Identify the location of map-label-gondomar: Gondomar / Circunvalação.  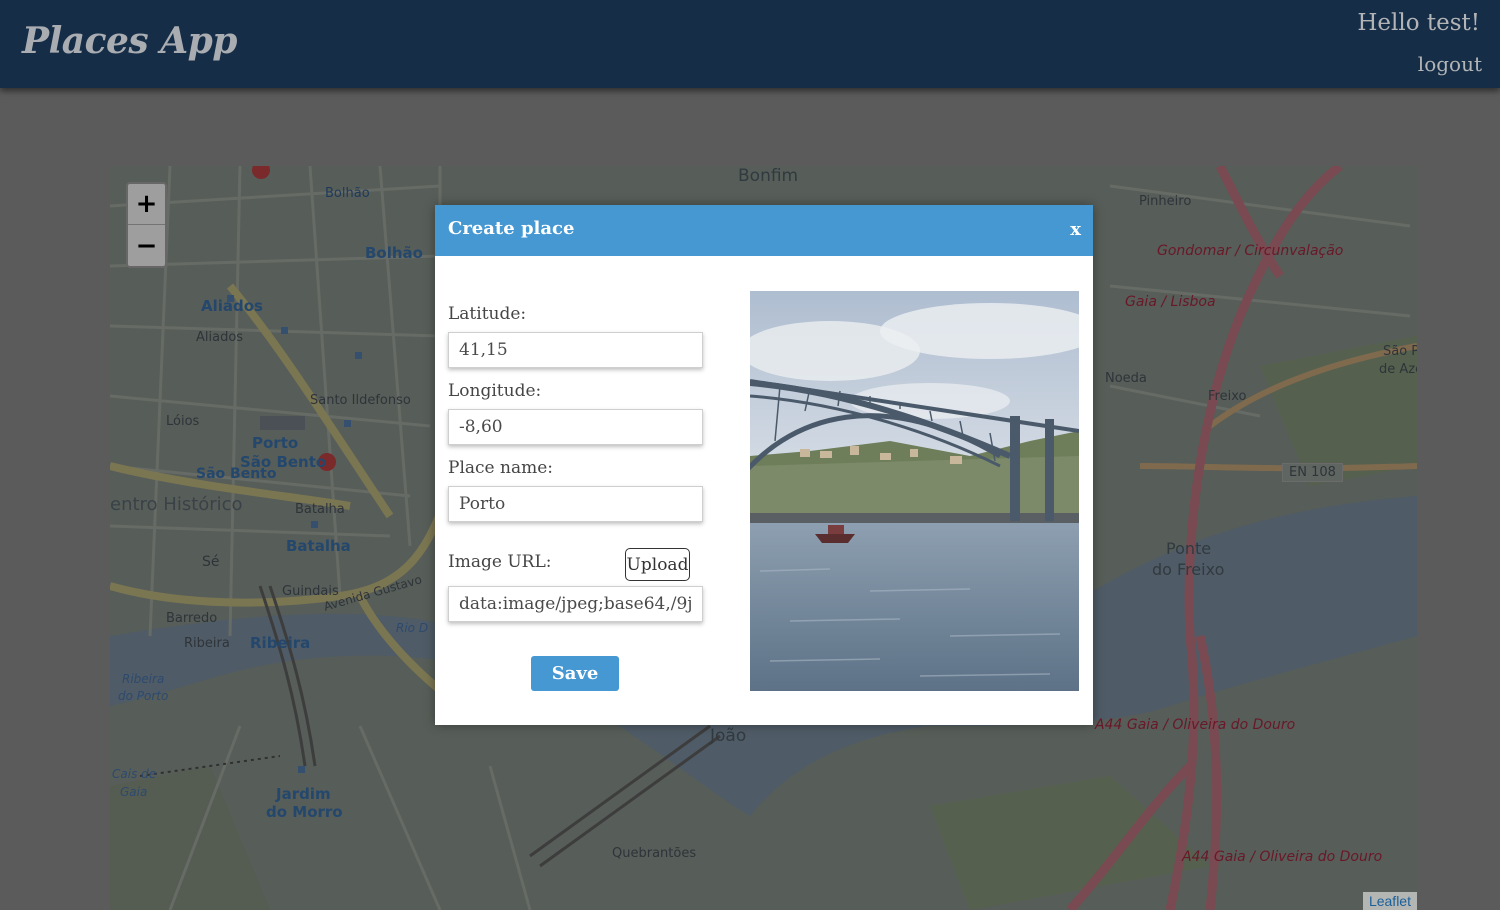
(1250, 251).